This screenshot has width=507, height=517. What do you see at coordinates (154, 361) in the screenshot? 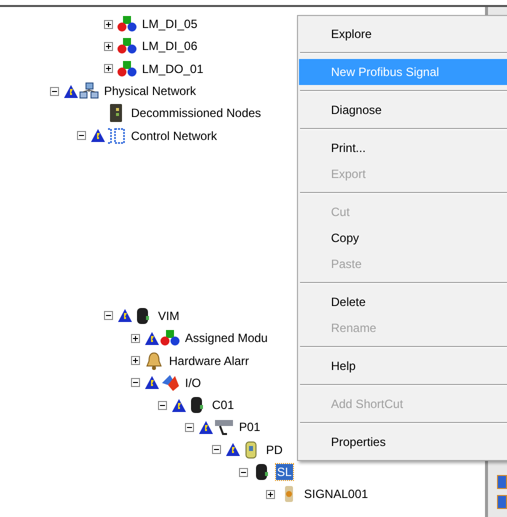
I see `bell-icon` at bounding box center [154, 361].